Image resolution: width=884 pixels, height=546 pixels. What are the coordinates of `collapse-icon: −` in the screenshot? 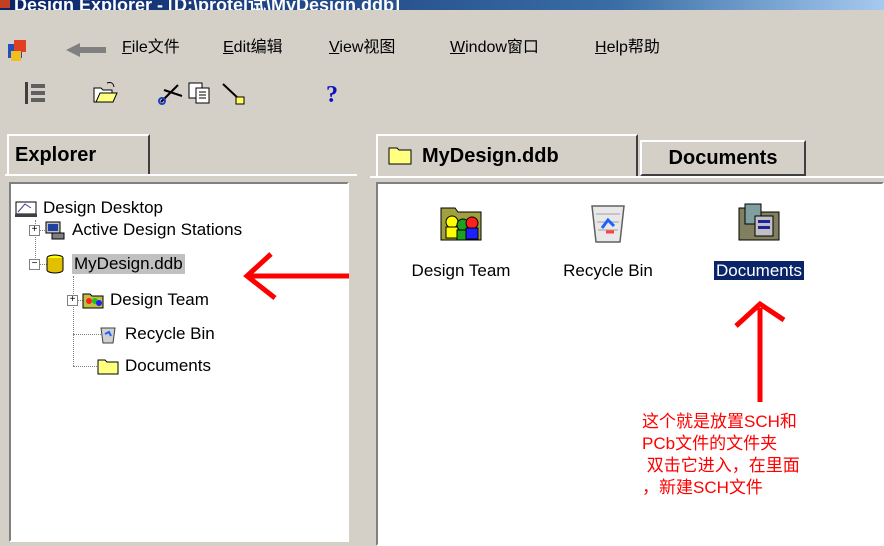 It's located at (34, 264).